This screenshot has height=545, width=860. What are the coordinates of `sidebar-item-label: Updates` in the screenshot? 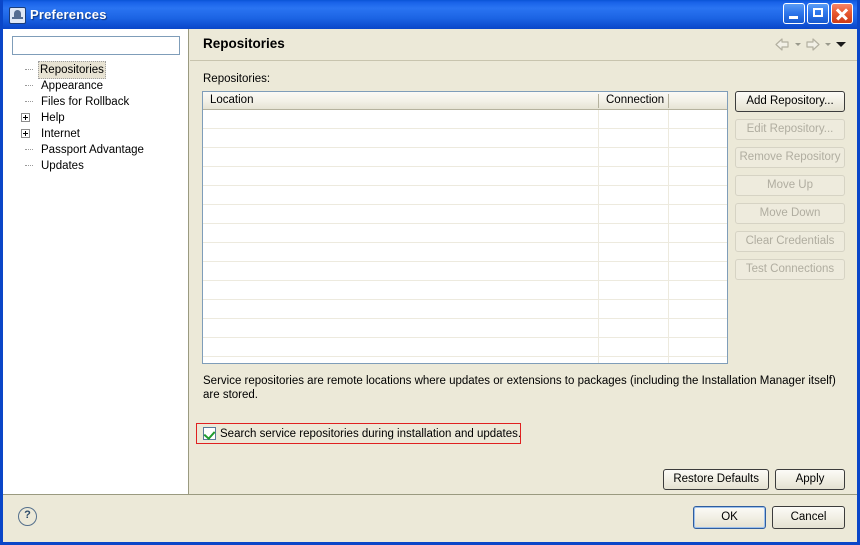 It's located at (62, 166).